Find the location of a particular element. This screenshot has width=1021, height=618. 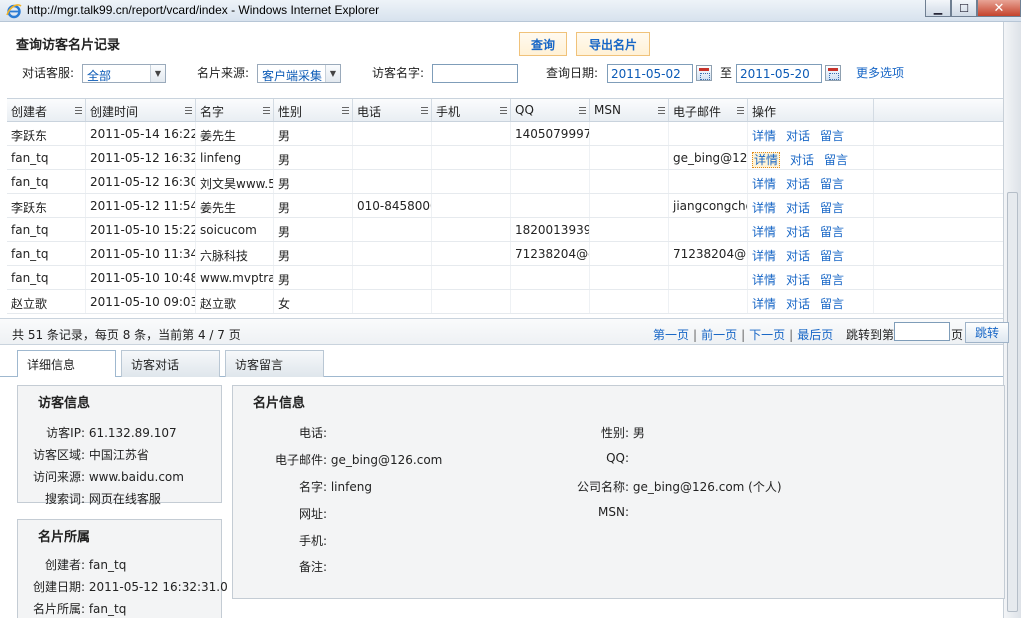

column-header: QQ is located at coordinates (550, 110).